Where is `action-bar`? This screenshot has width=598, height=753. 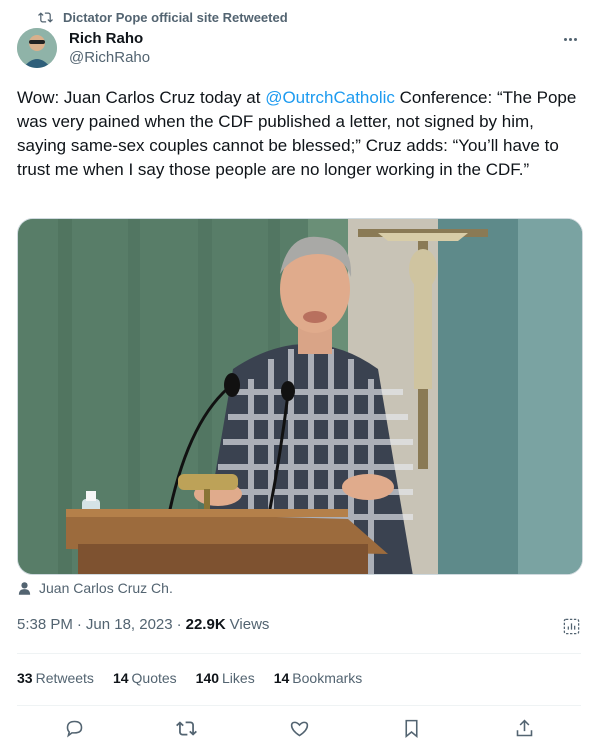 action-bar is located at coordinates (299, 729).